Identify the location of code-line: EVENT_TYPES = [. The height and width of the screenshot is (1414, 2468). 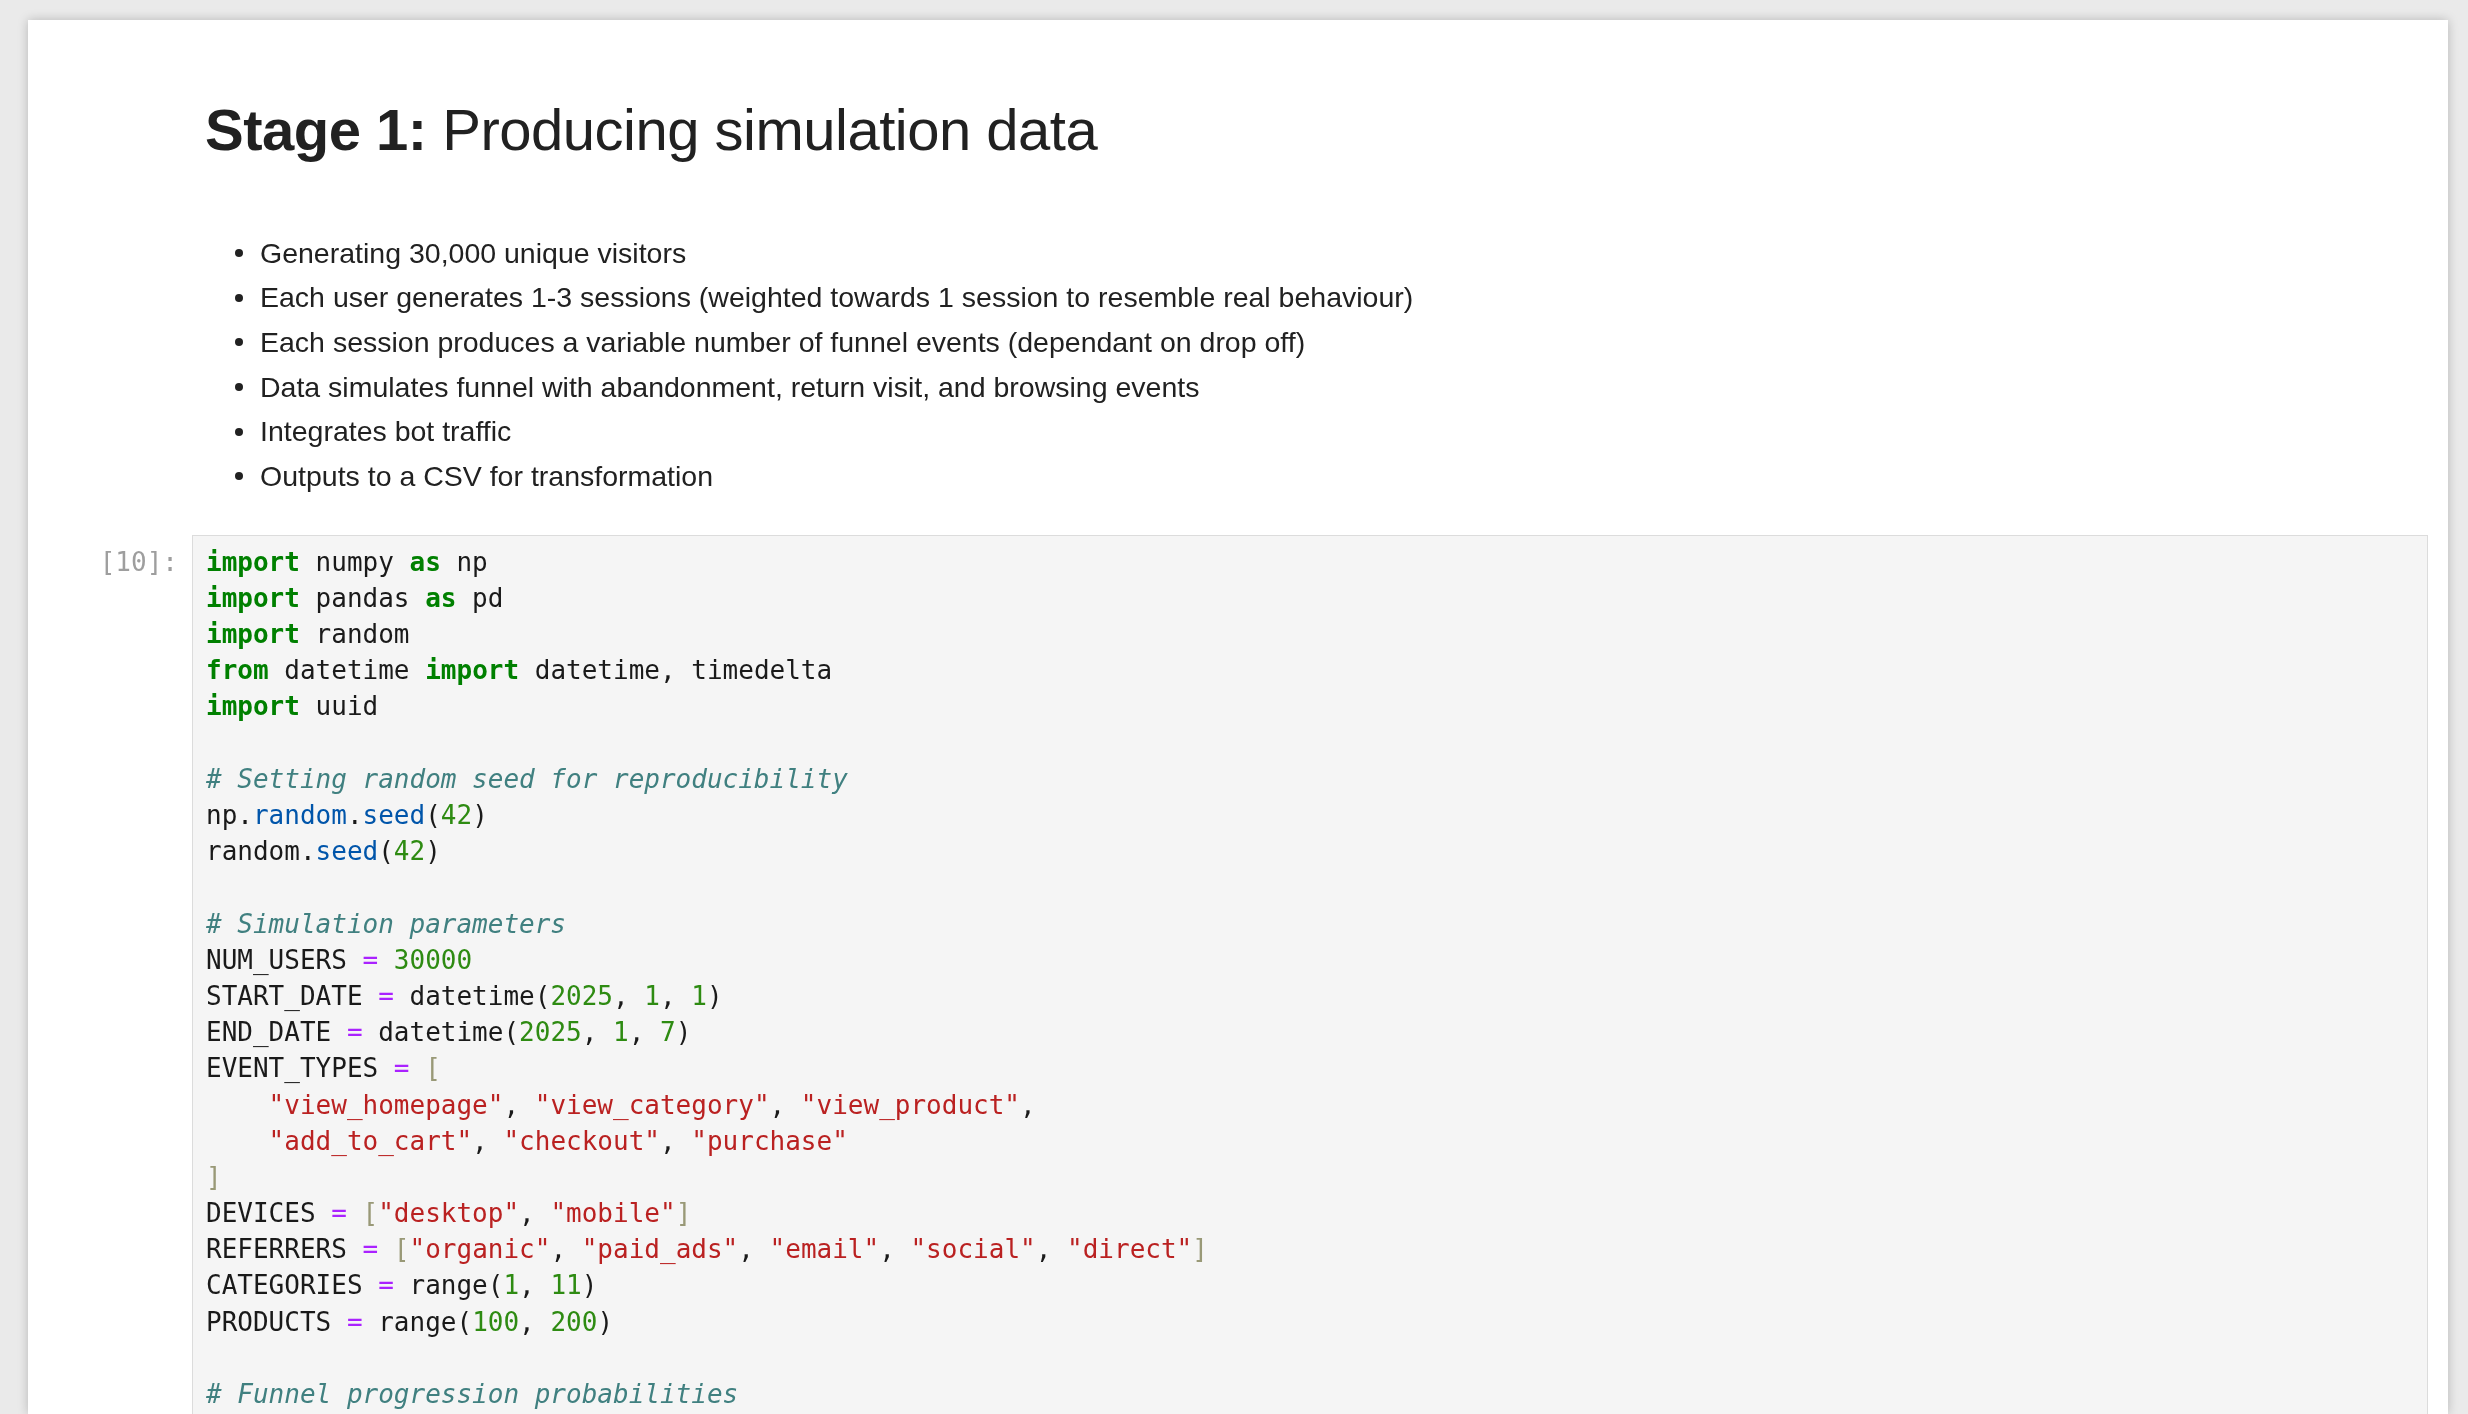
(323, 1069).